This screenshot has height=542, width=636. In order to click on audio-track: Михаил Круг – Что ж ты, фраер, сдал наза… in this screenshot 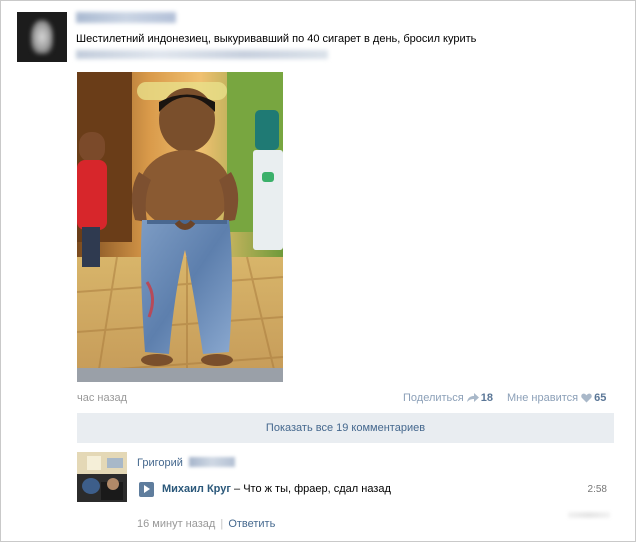, I will do `click(276, 489)`.